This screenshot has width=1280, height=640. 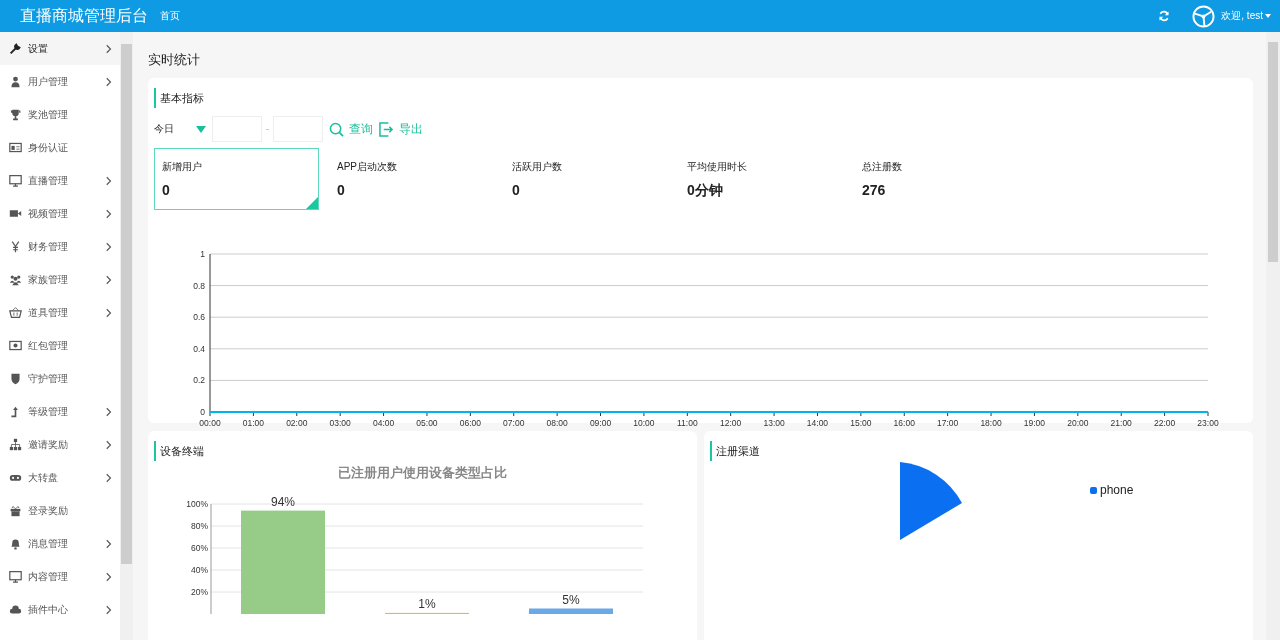 I want to click on x-tick-label: 07:00, so click(x=514, y=423).